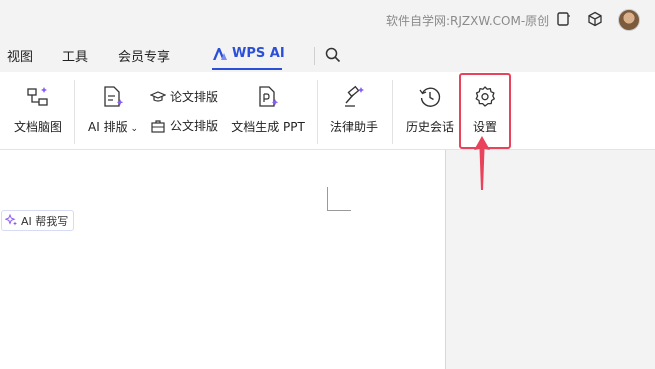 This screenshot has width=655, height=369. What do you see at coordinates (354, 97) in the screenshot?
I see `gavel-icon` at bounding box center [354, 97].